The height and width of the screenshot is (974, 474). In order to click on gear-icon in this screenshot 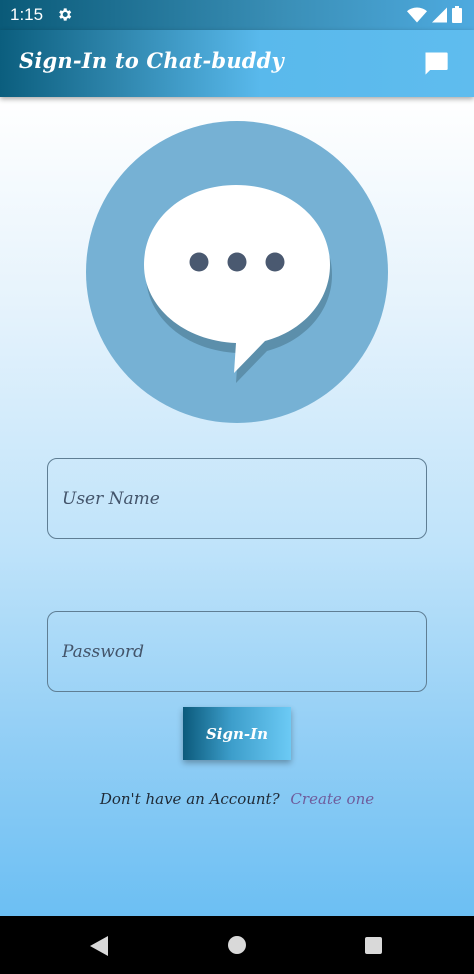, I will do `click(65, 14)`.